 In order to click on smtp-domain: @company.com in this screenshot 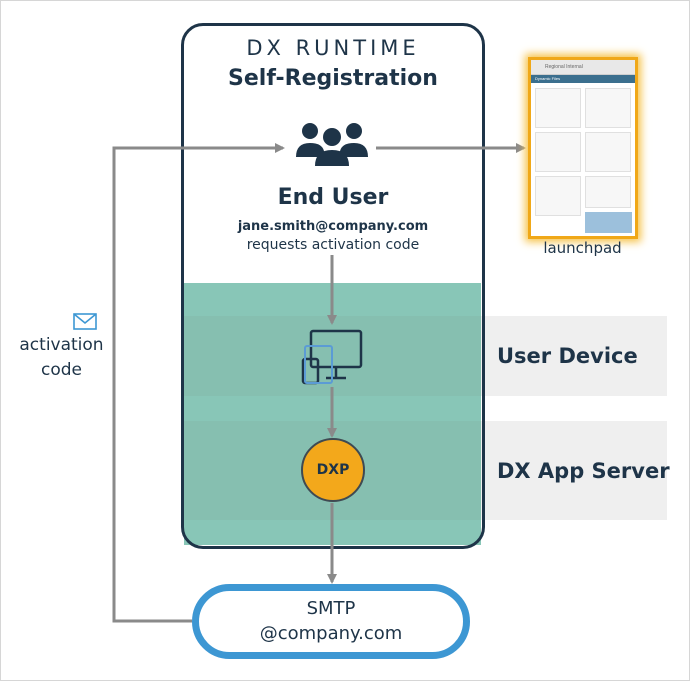, I will do `click(331, 633)`.